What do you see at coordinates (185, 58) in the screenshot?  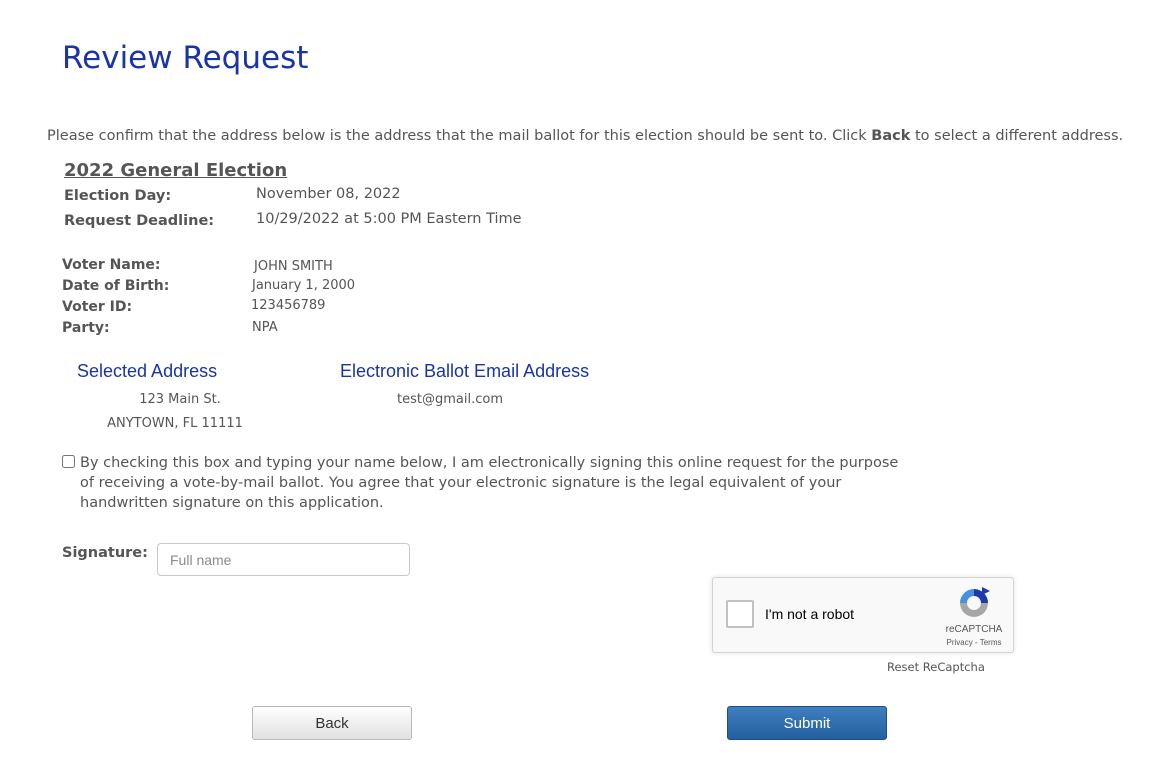 I see `page-title: Review Request` at bounding box center [185, 58].